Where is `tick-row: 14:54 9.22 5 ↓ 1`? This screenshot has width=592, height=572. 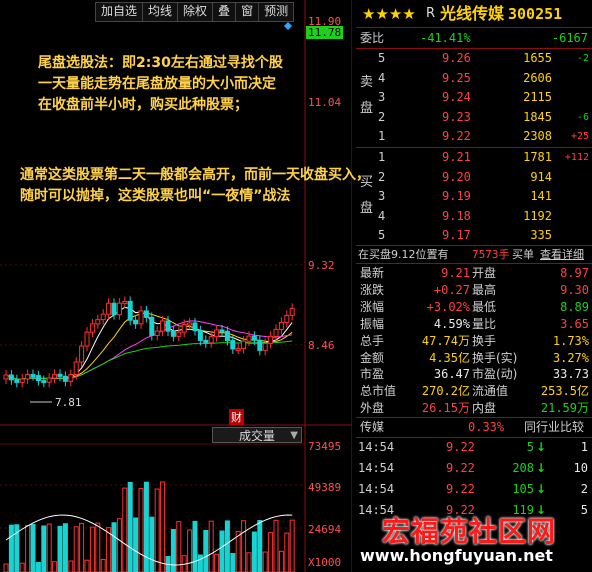 tick-row: 14:54 9.22 5 ↓ 1 is located at coordinates (474, 447).